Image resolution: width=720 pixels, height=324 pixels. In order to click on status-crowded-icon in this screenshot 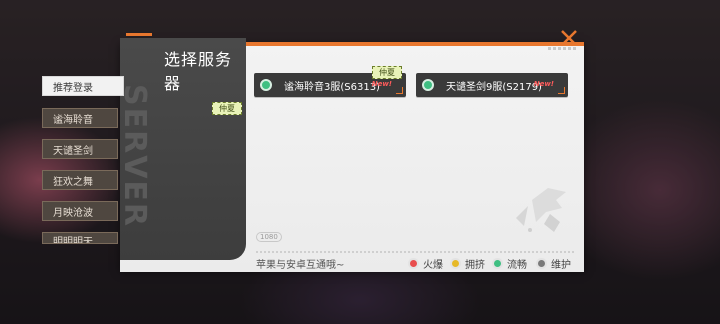, I will do `click(455, 263)`.